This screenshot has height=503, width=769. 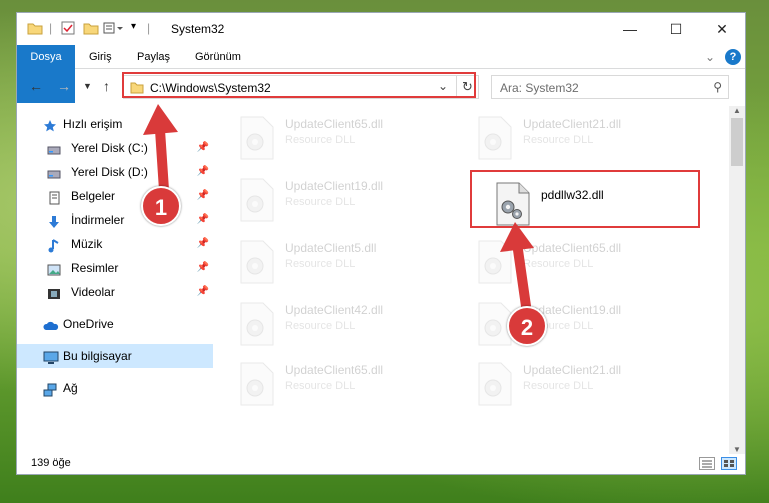 What do you see at coordinates (737, 142) in the screenshot?
I see `scrollbar-thumb` at bounding box center [737, 142].